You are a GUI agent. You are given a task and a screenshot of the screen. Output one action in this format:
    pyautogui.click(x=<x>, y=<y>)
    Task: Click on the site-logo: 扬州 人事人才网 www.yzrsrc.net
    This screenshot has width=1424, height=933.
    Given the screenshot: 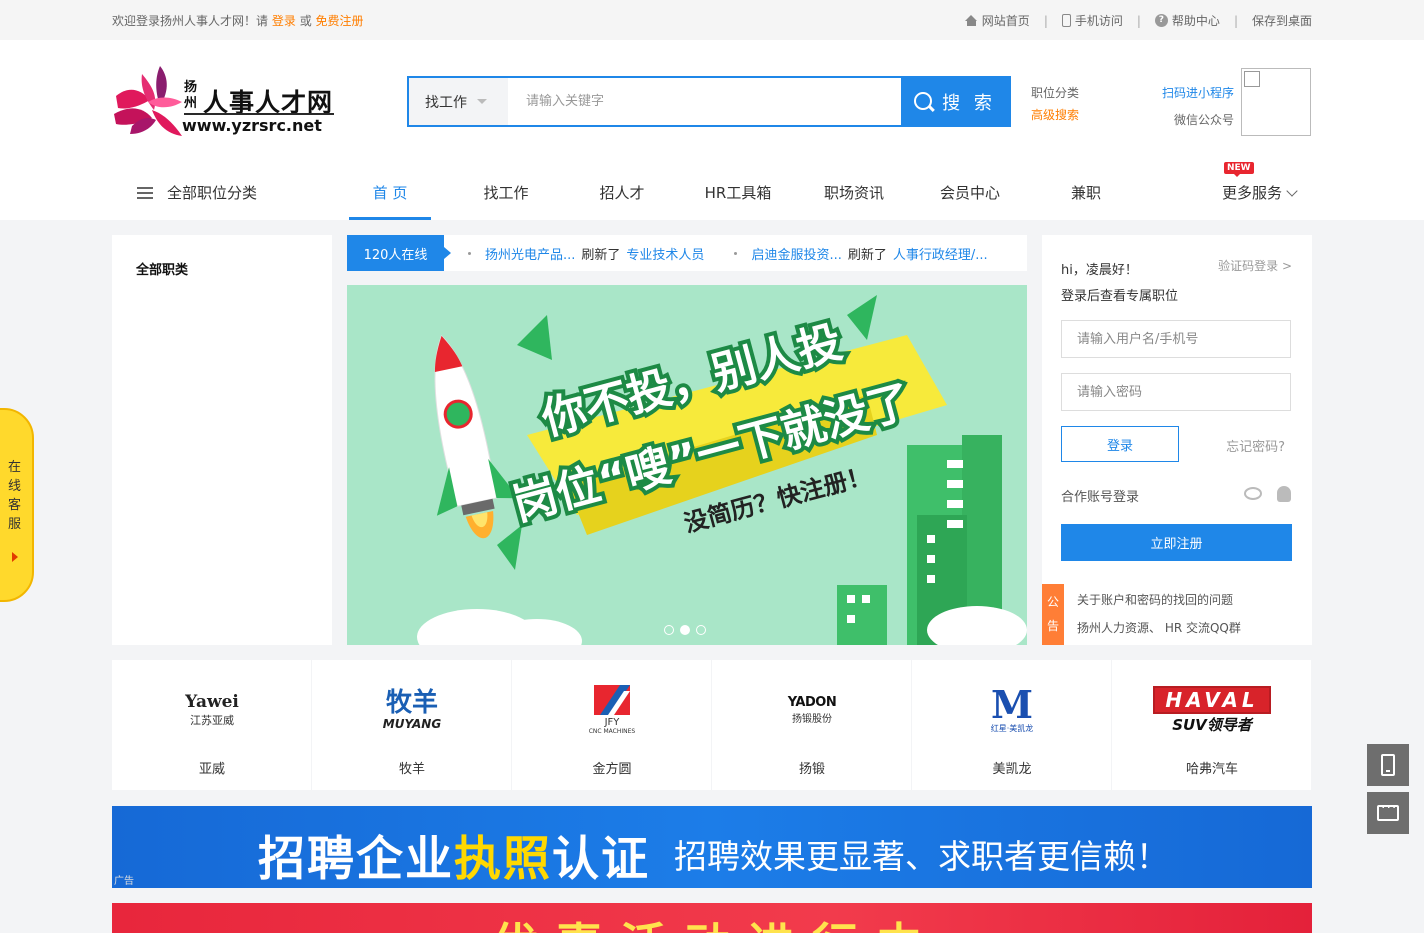 What is the action you would take?
    pyautogui.click(x=224, y=102)
    